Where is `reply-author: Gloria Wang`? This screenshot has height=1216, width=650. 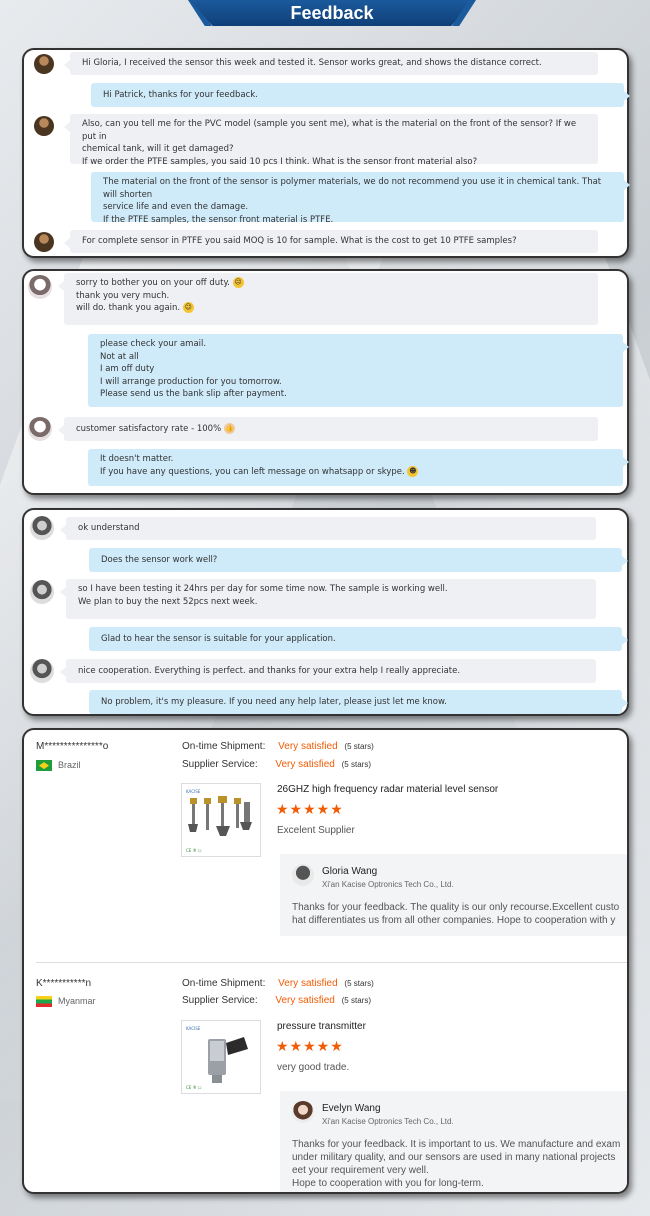
reply-author: Gloria Wang is located at coordinates (350, 871).